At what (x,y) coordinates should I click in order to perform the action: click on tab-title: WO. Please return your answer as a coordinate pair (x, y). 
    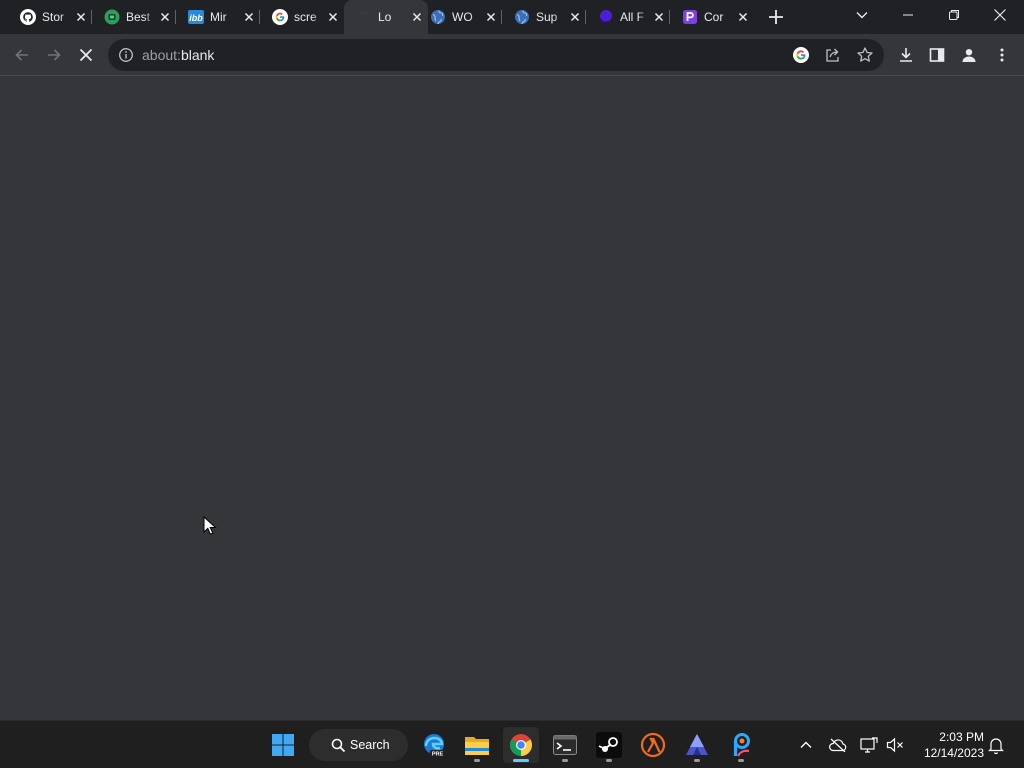
    Looking at the image, I should click on (462, 17).